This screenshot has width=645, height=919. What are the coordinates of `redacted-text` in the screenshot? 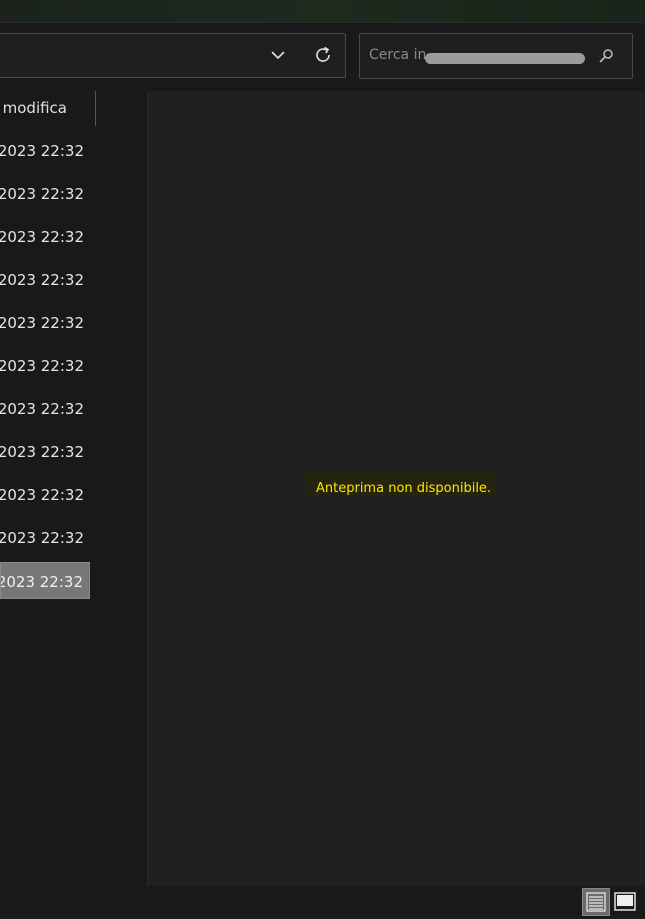 It's located at (505, 58).